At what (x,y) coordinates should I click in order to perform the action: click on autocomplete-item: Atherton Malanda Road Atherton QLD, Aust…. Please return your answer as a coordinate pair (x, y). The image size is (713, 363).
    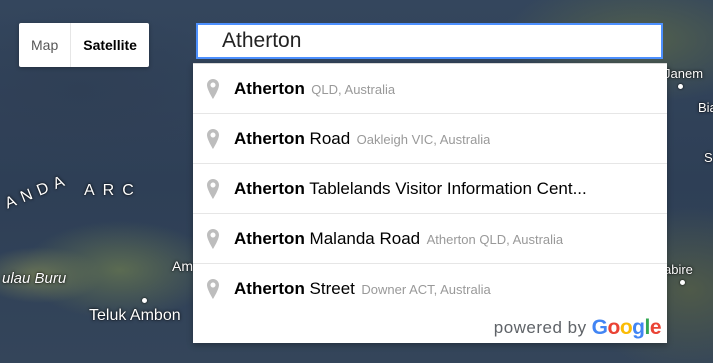
    Looking at the image, I should click on (430, 239).